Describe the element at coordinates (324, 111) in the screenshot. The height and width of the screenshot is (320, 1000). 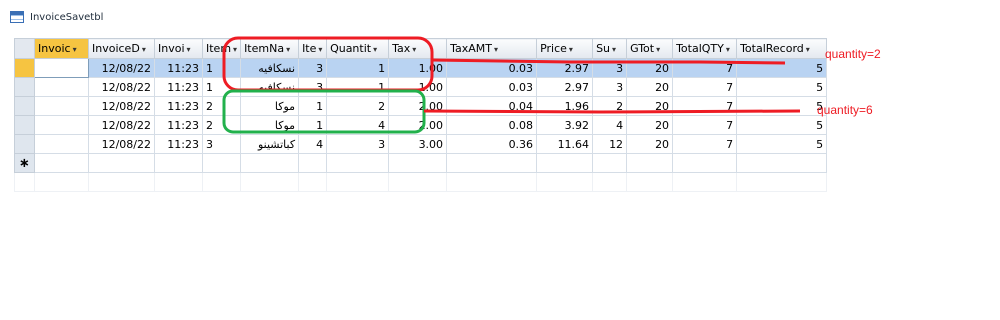
I see `green-annotation-box` at that location.